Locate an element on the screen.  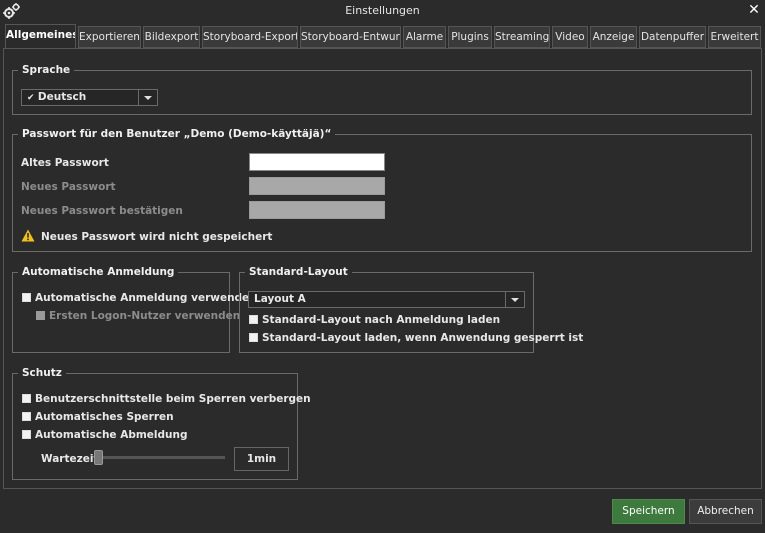
default-layout-select: Layout A is located at coordinates (386, 299).